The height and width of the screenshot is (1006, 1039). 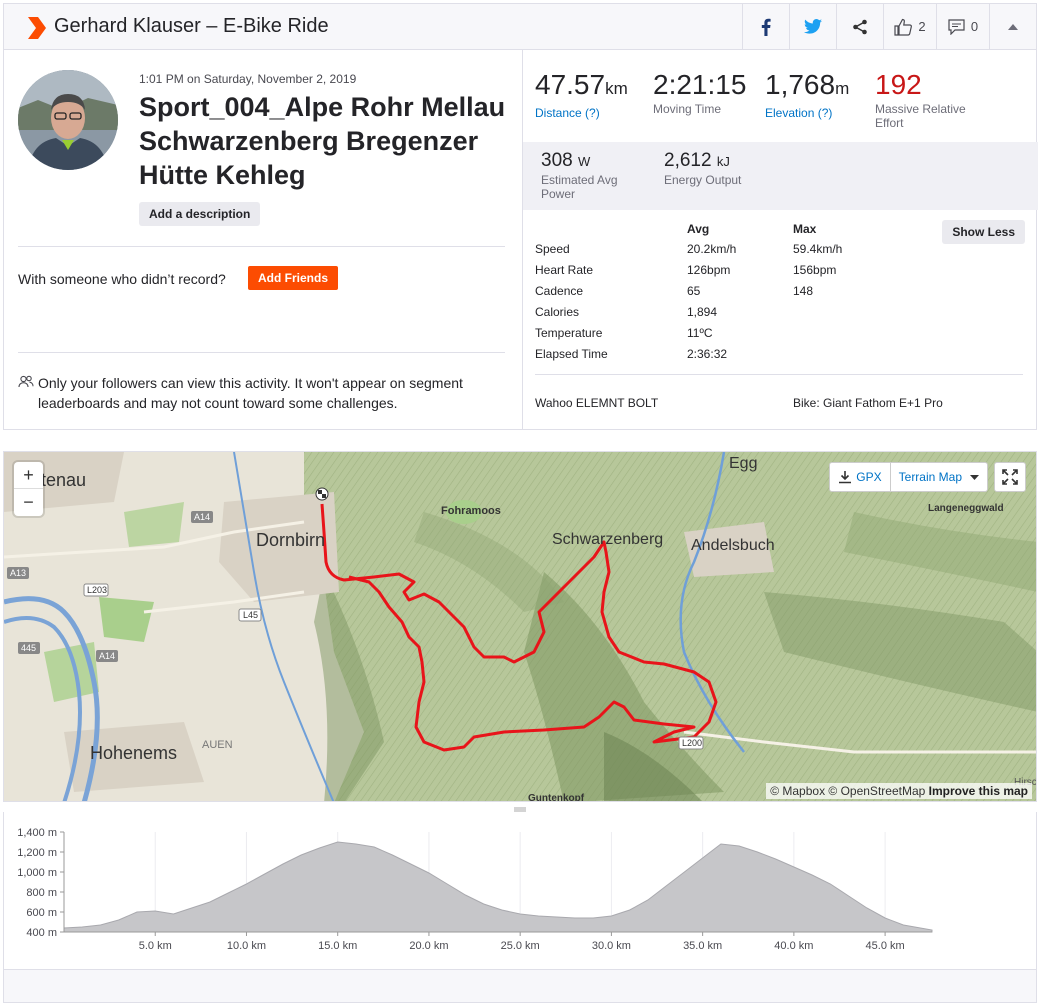 I want to click on comment-icon, so click(x=956, y=26).